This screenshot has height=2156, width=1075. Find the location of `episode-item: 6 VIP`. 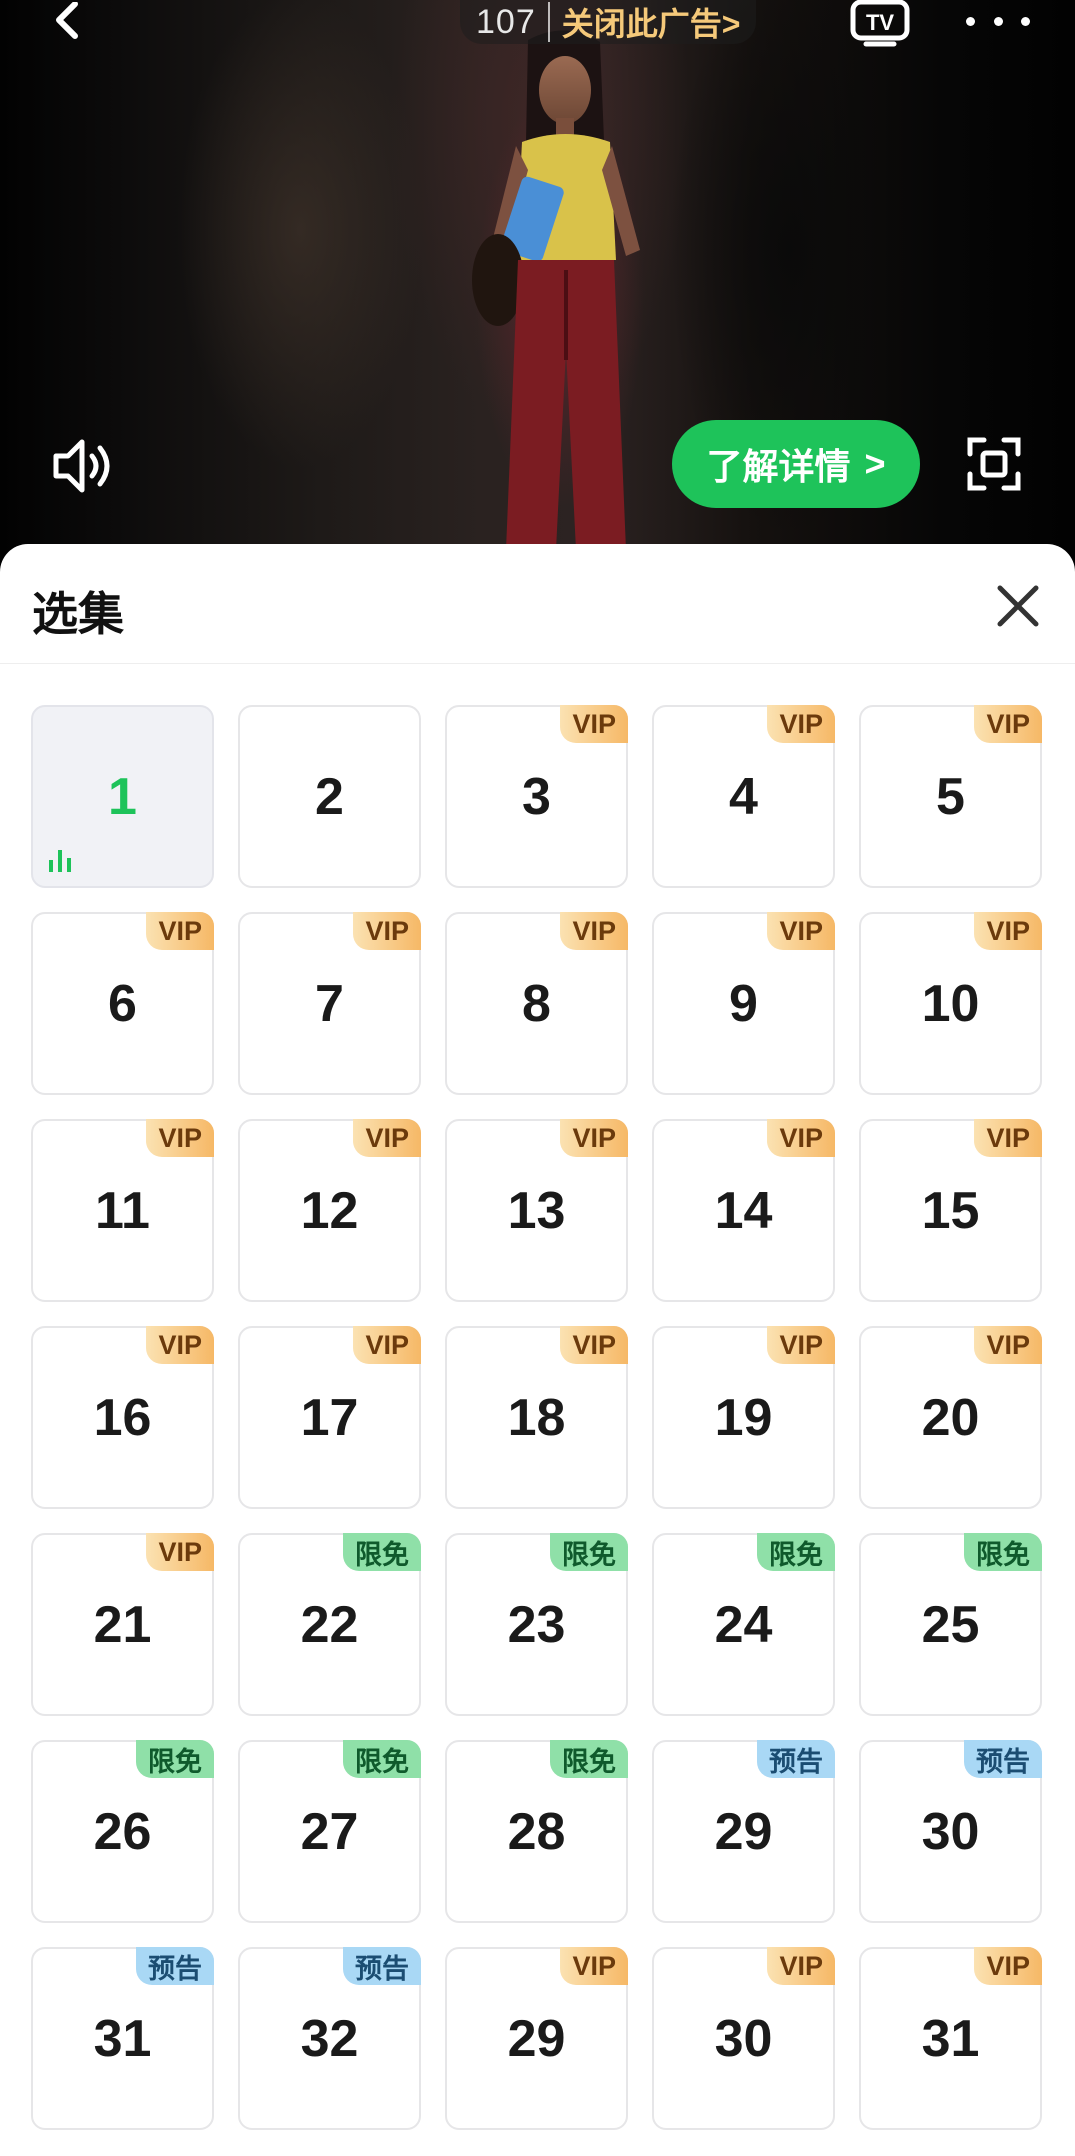

episode-item: 6 VIP is located at coordinates (122, 1003).